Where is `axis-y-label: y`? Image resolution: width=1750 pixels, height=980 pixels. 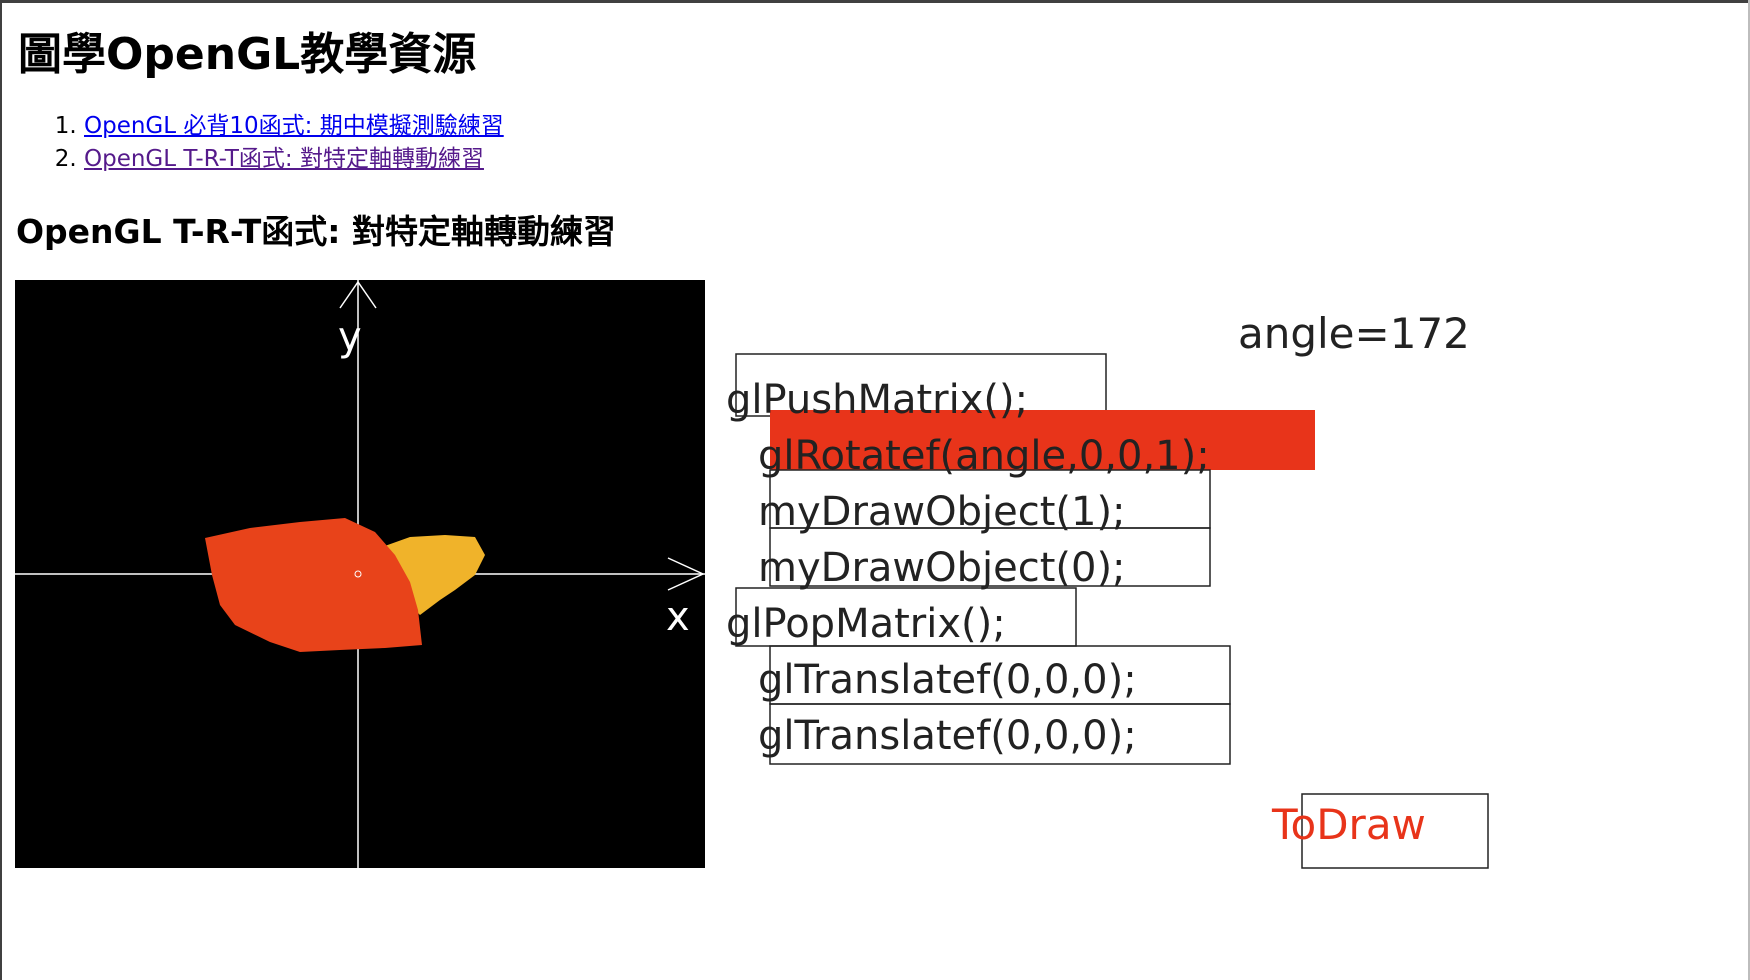
axis-y-label: y is located at coordinates (350, 337).